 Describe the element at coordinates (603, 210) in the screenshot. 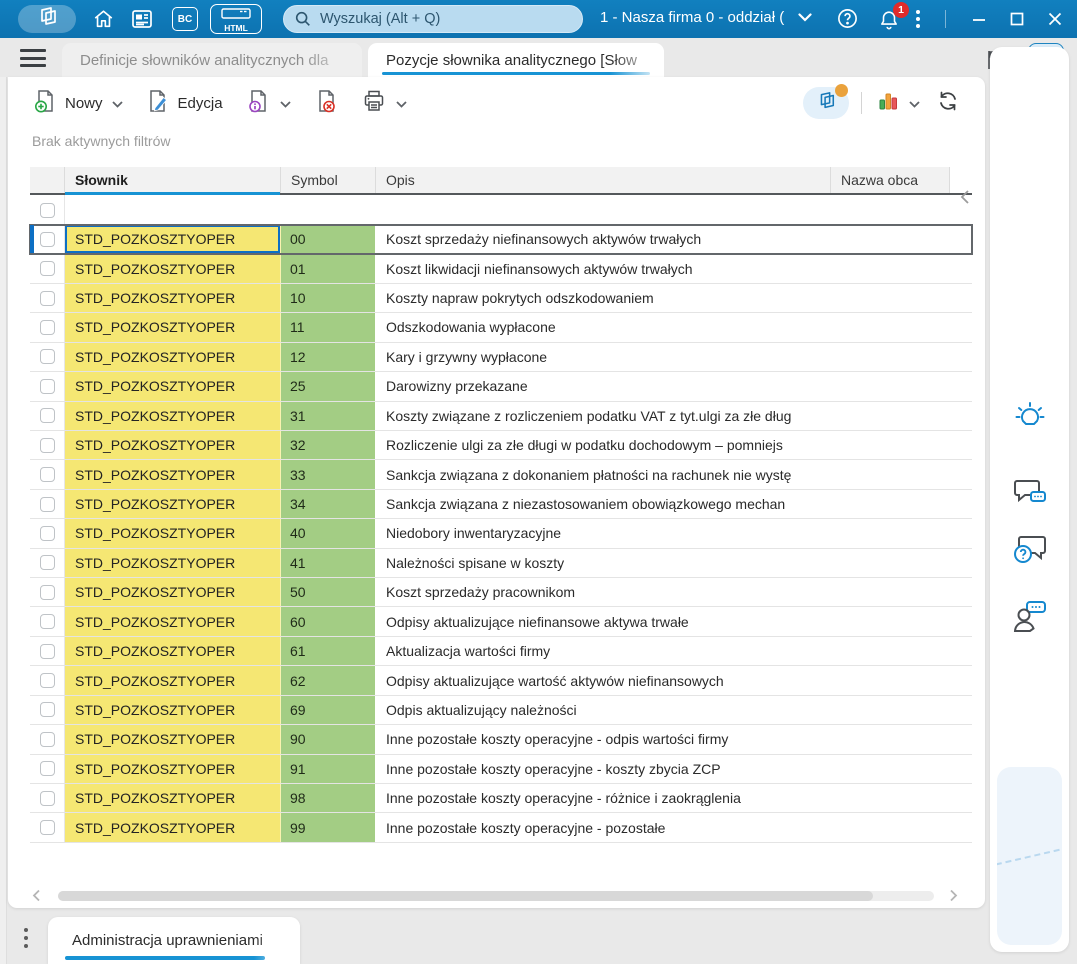

I see `filter-cell-opis` at that location.